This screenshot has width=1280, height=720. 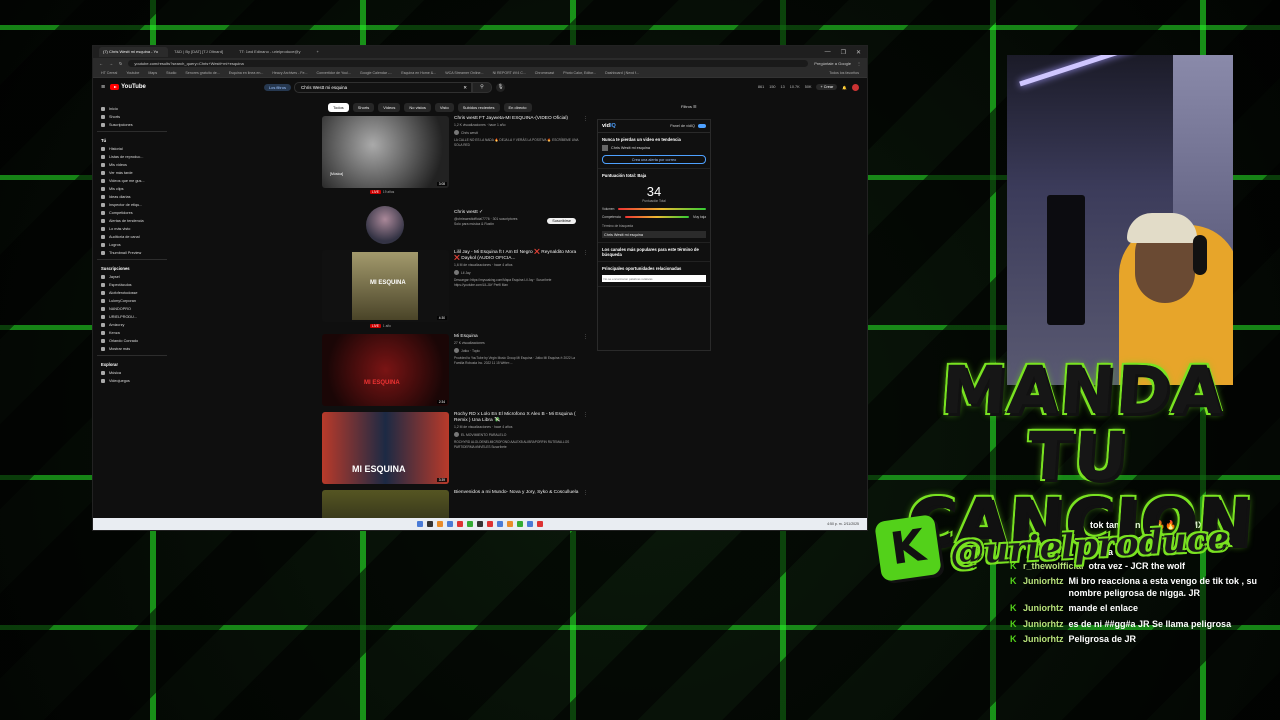 What do you see at coordinates (132, 293) in the screenshot?
I see `sidebar-item: Alofoferotodosse` at bounding box center [132, 293].